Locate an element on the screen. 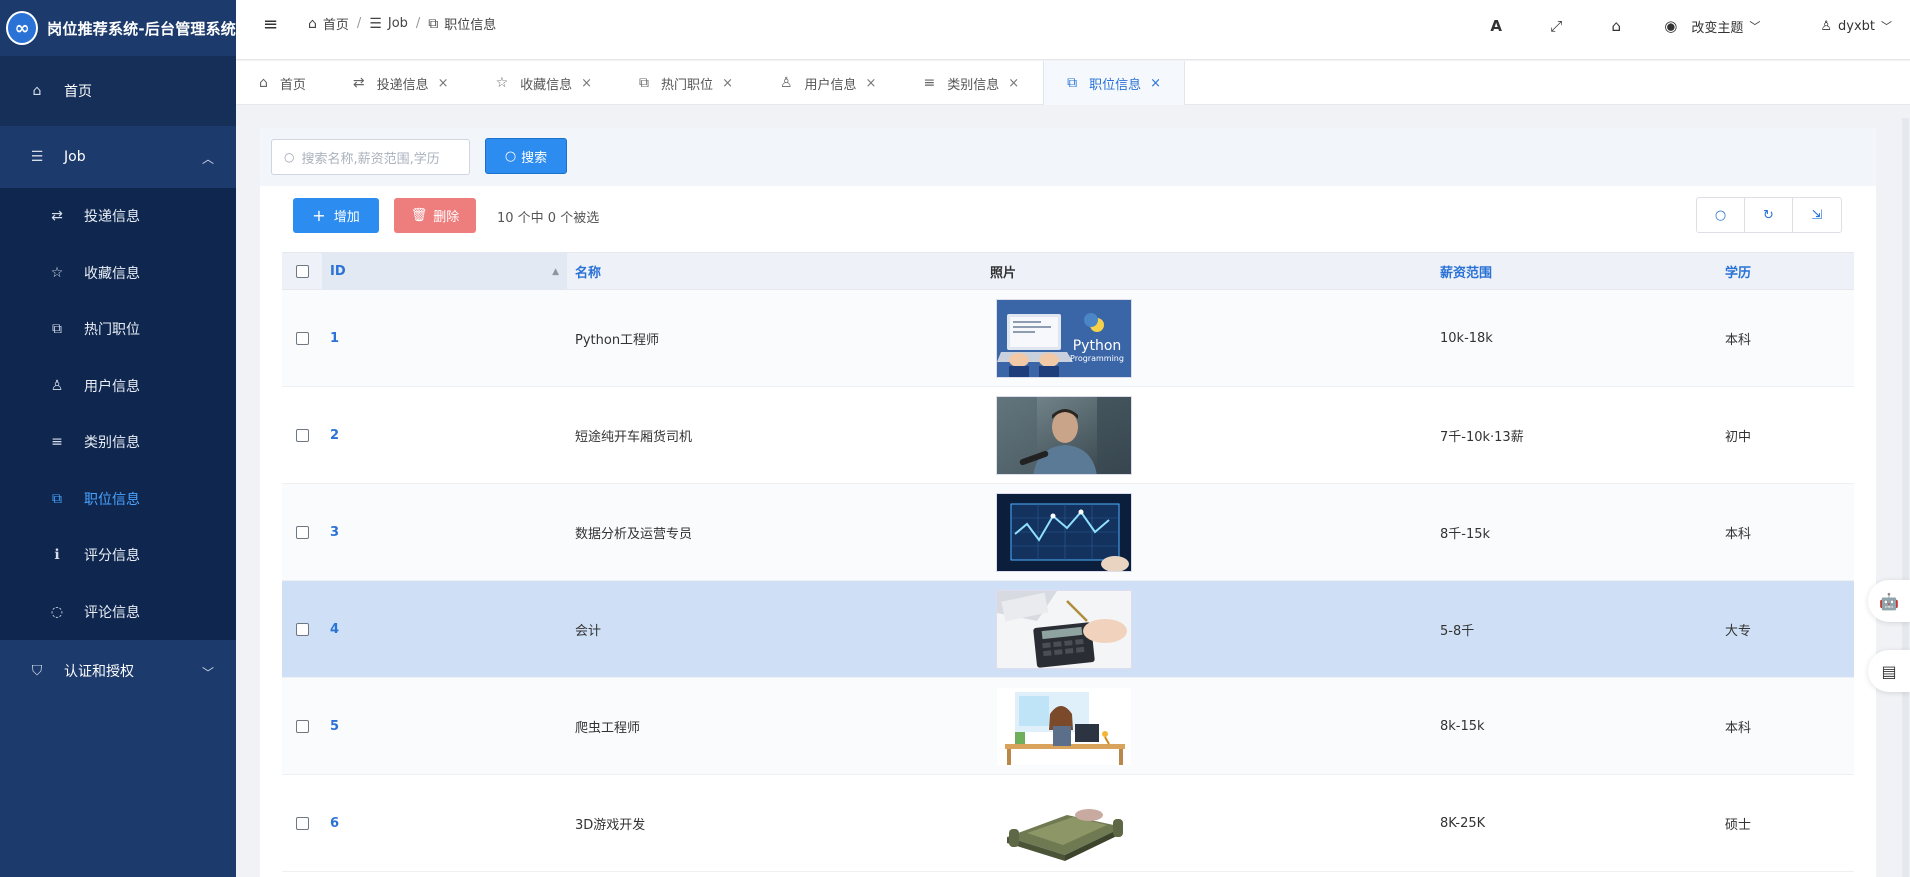 This screenshot has width=1910, height=877. sidebar-item-label: 职位信息 is located at coordinates (112, 499).